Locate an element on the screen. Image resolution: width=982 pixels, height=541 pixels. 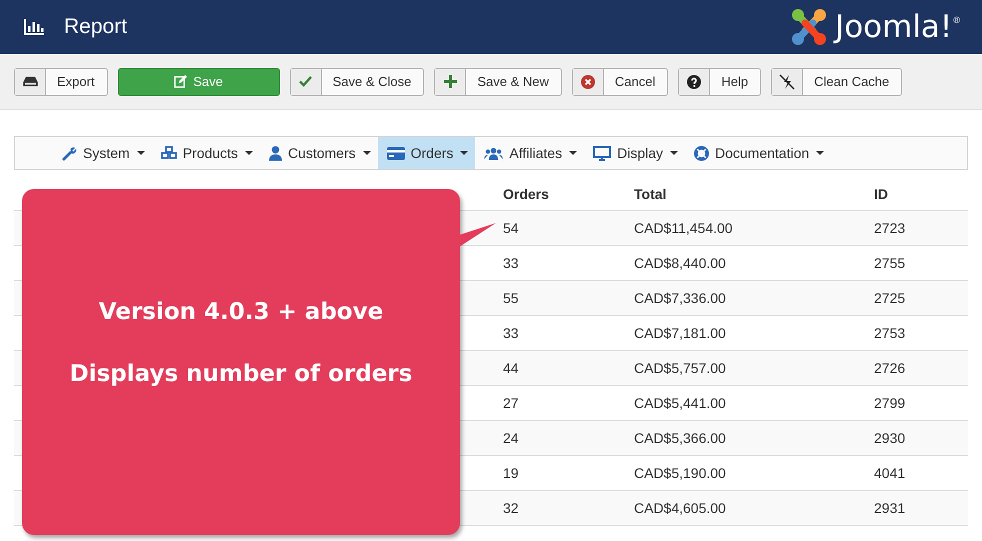
table-cell: 2931 is located at coordinates (890, 508).